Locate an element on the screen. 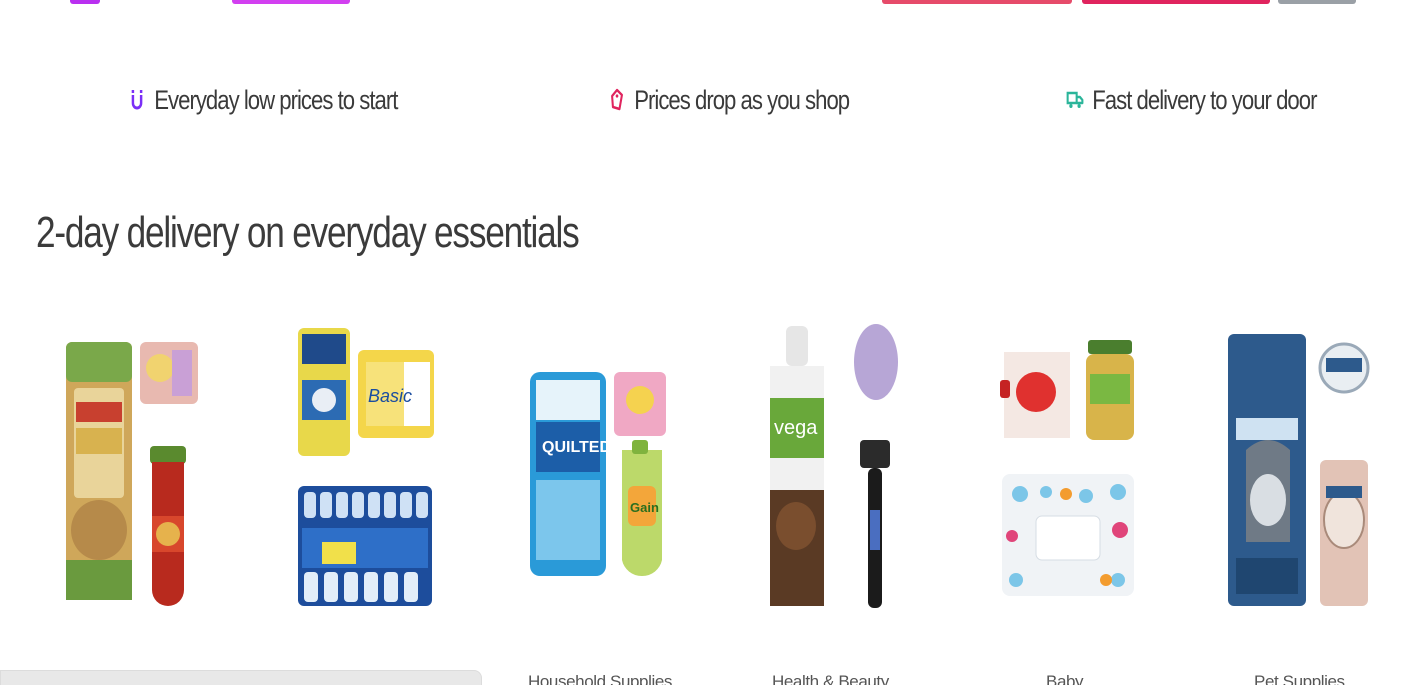 This screenshot has height=685, width=1428. svg-text: QUILTED is located at coordinates (576, 447).